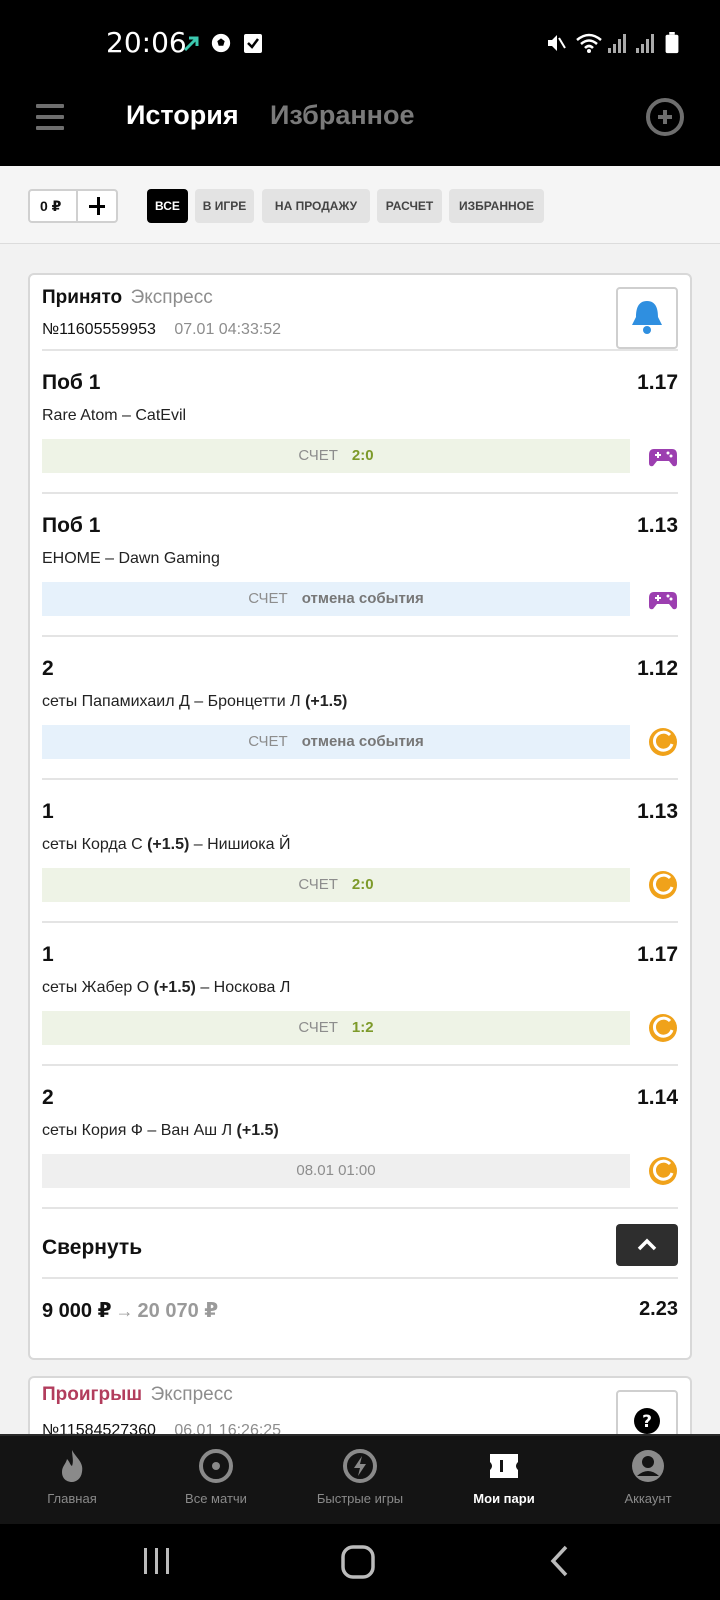  What do you see at coordinates (77, 1311) in the screenshot?
I see `stake-amount: 9 000 ₽` at bounding box center [77, 1311].